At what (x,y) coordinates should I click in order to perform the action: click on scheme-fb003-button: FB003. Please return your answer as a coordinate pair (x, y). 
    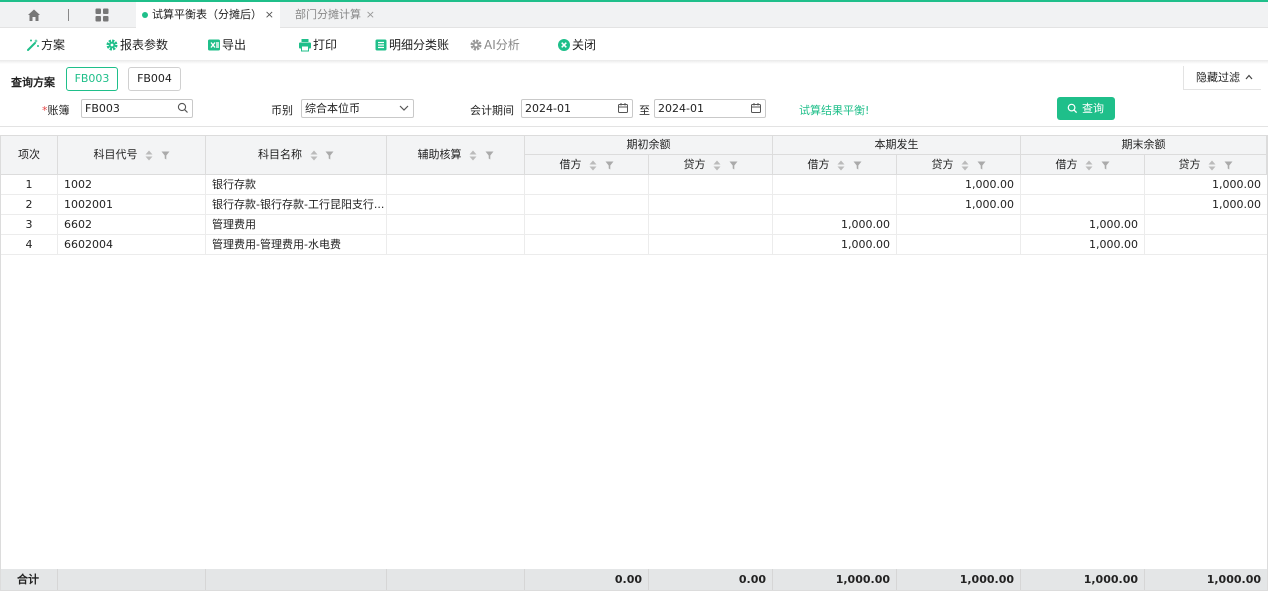
    Looking at the image, I should click on (92, 79).